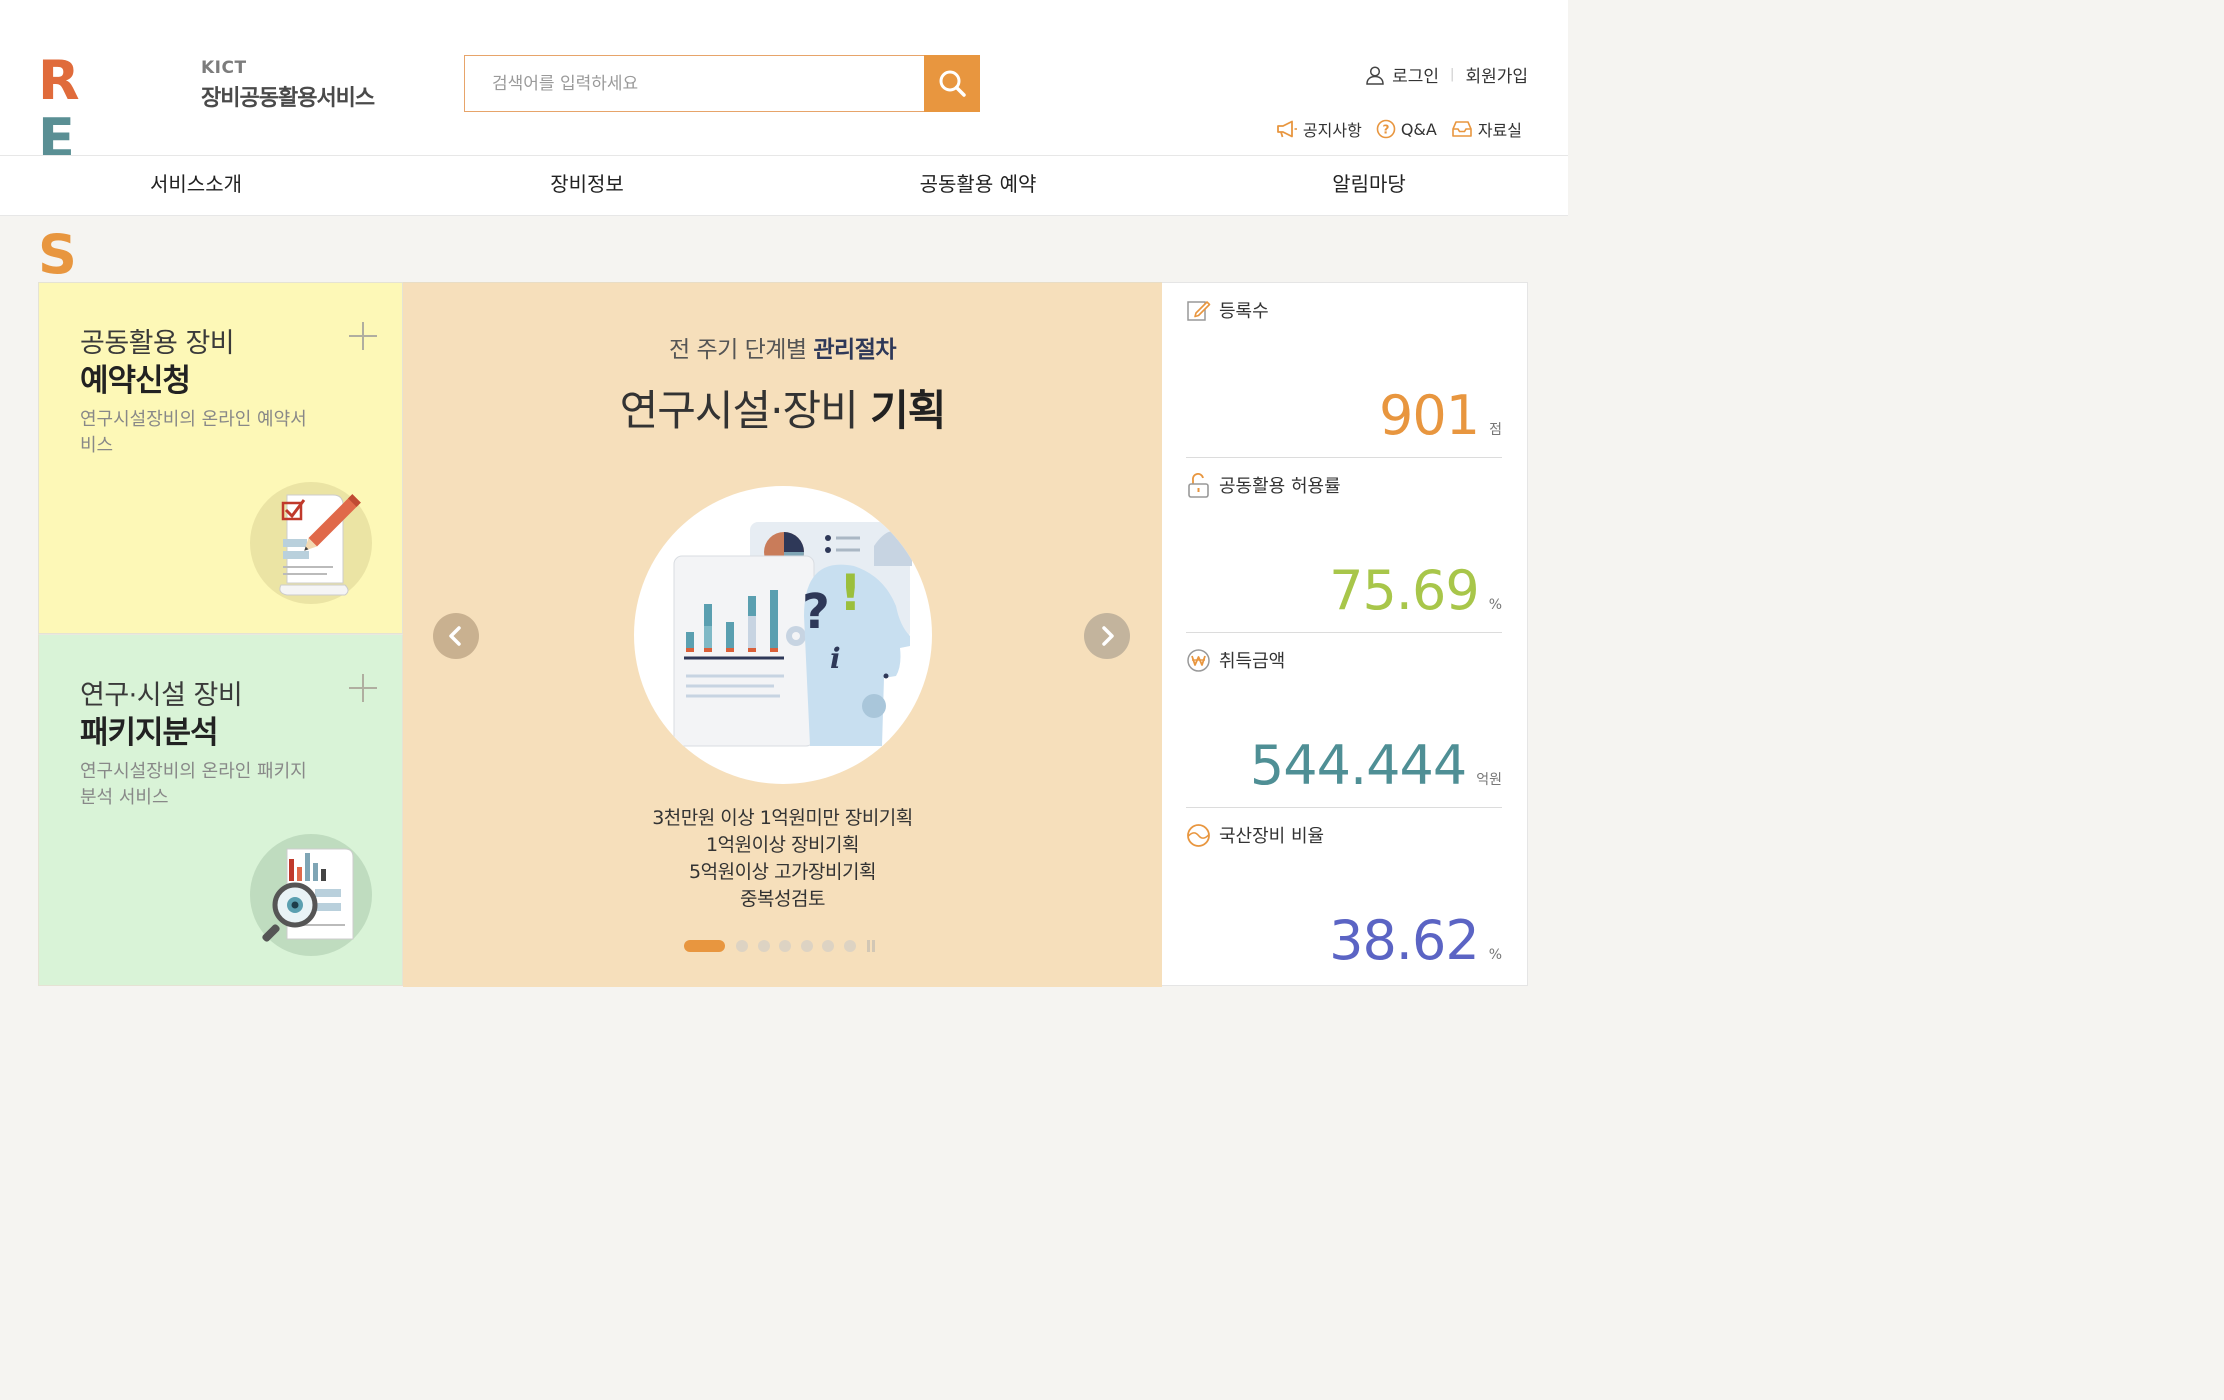 Image resolution: width=2224 pixels, height=1400 pixels. I want to click on svg-text: i, so click(835, 658).